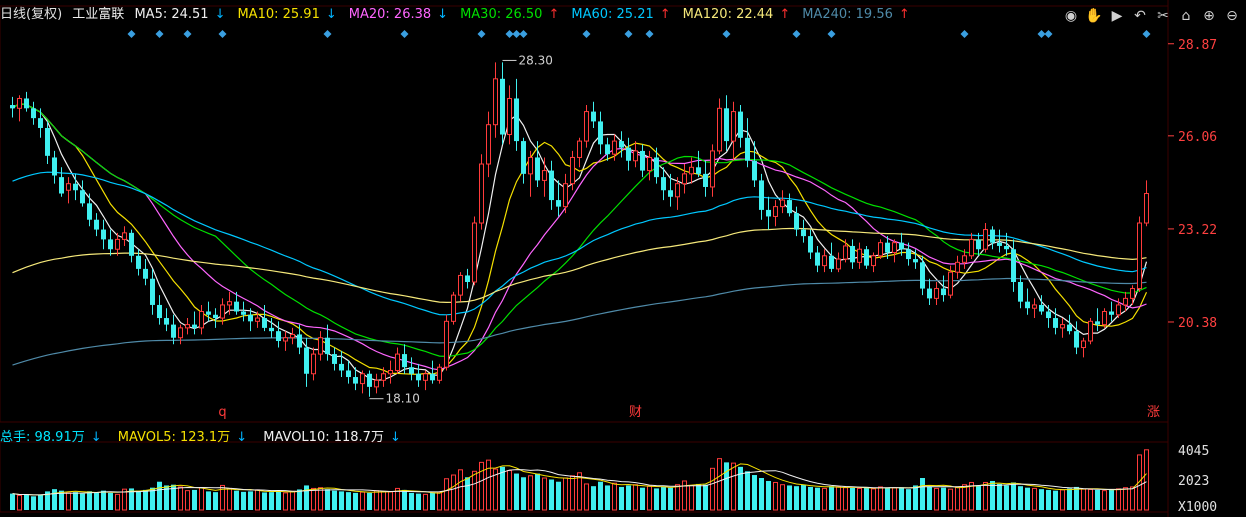 This screenshot has width=1246, height=517. What do you see at coordinates (635, 412) in the screenshot?
I see `event-marker: 财` at bounding box center [635, 412].